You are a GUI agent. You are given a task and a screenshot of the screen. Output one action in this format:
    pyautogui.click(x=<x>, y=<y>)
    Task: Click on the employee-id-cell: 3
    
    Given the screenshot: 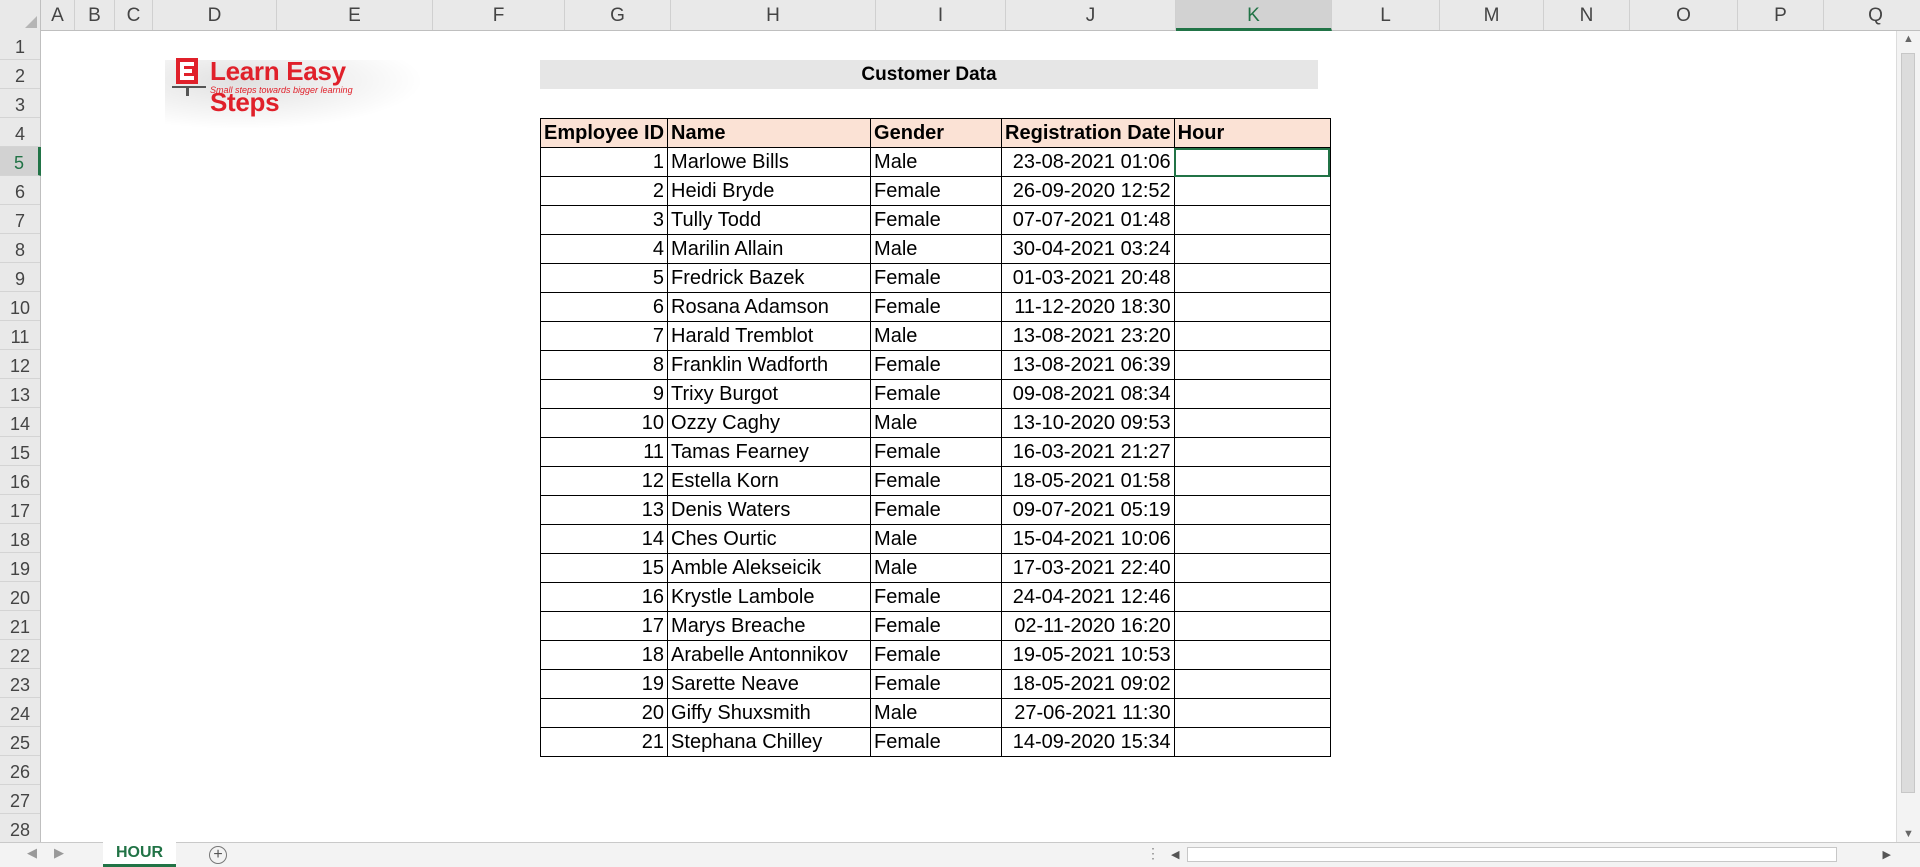 What is the action you would take?
    pyautogui.click(x=604, y=220)
    